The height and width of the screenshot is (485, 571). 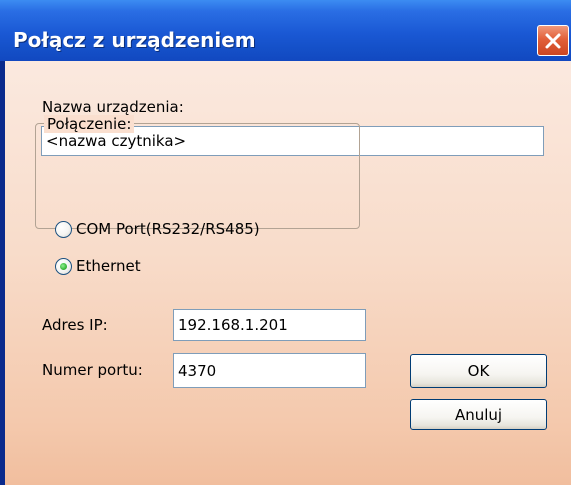 I want to click on device-name-label: Nazwa urządzenia:, so click(x=113, y=107).